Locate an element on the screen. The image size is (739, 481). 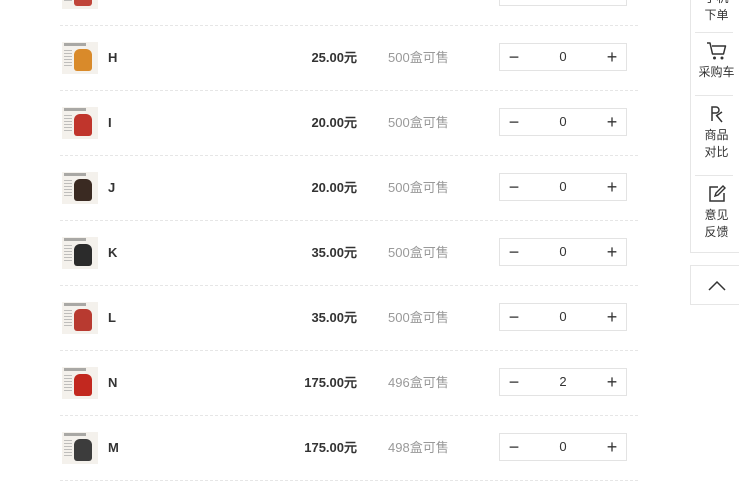
chevron-up-icon is located at coordinates (716, 285).